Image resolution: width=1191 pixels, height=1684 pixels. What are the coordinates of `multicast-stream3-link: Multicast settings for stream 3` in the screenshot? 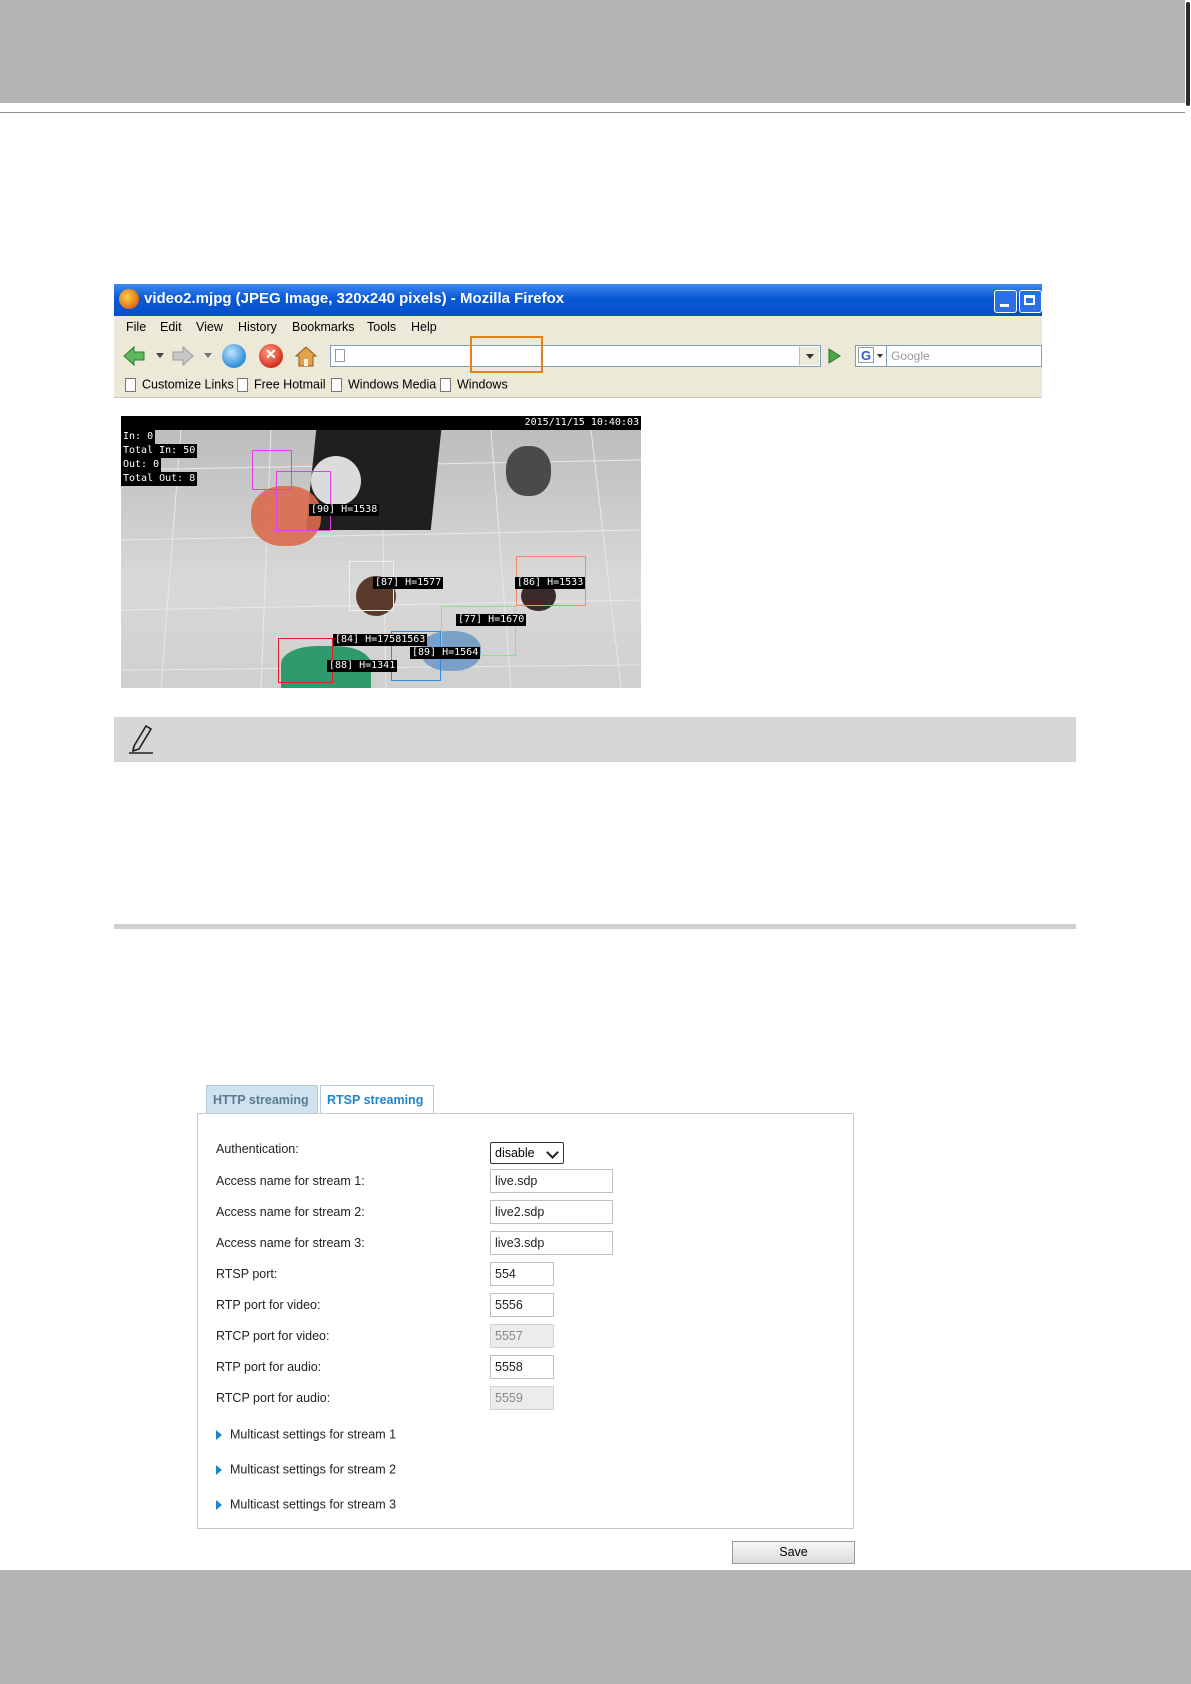 It's located at (306, 1504).